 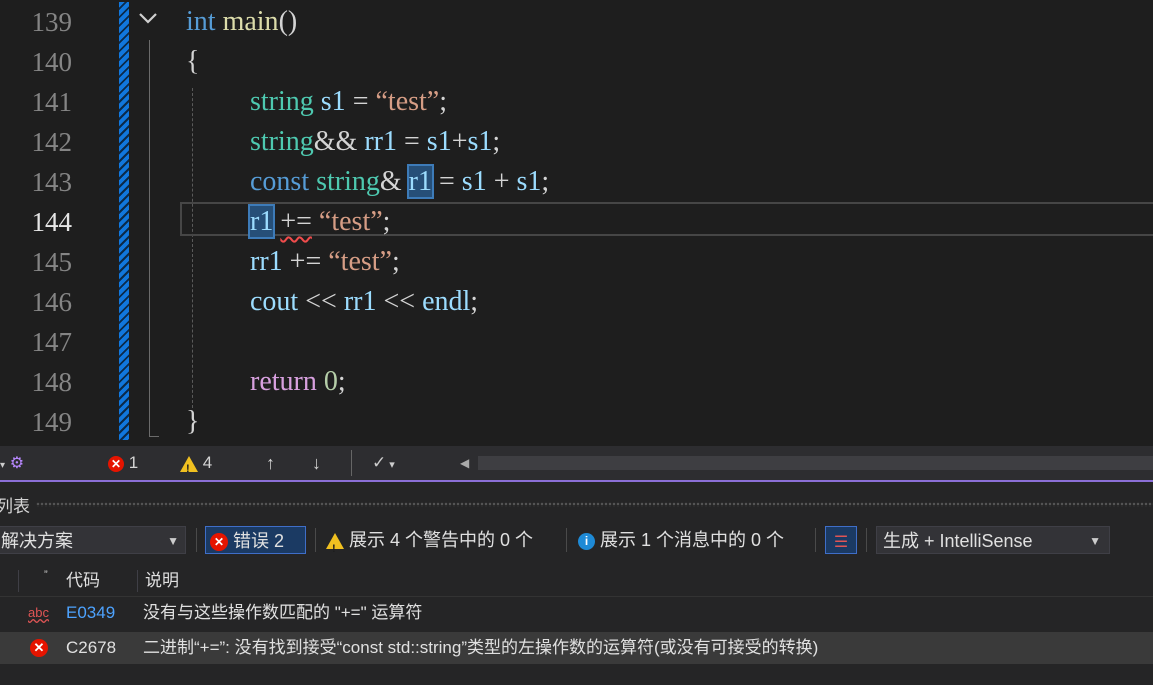 I want to click on table-row: abc E0349 没有与这些操作数匹配的 "+=" 运算符, so click(x=576, y=612).